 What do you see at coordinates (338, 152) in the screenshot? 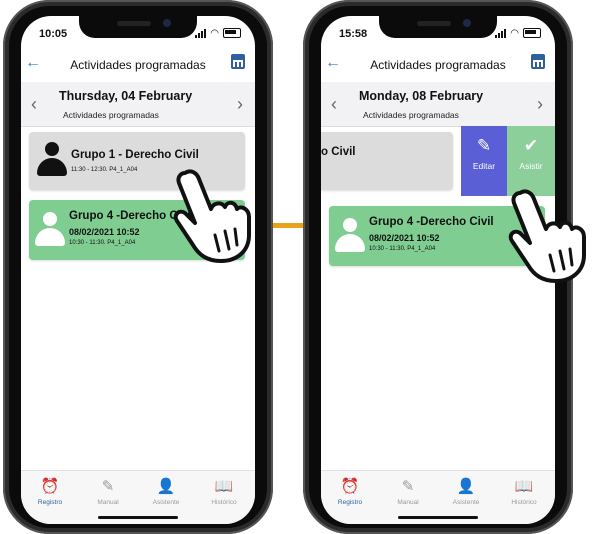
I see `card-title: o Civil` at bounding box center [338, 152].